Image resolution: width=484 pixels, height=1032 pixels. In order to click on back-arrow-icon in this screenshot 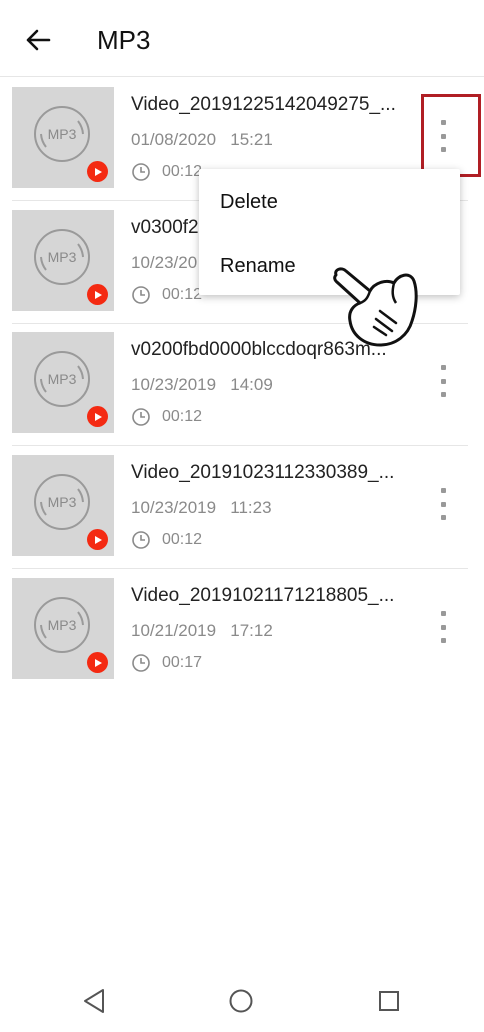, I will do `click(38, 40)`.